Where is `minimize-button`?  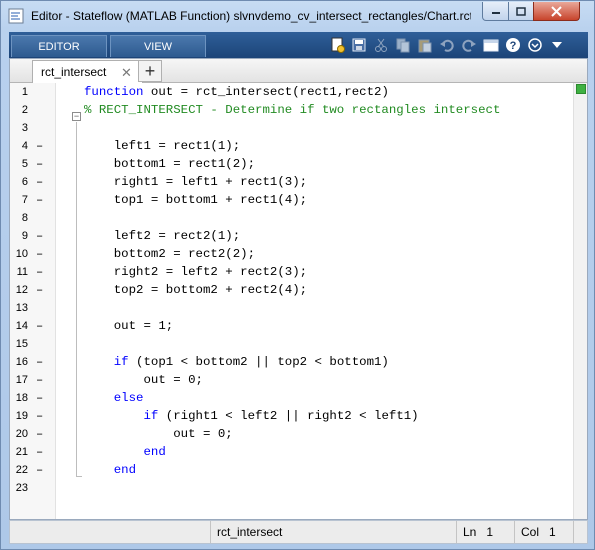 minimize-button is located at coordinates (495, 11).